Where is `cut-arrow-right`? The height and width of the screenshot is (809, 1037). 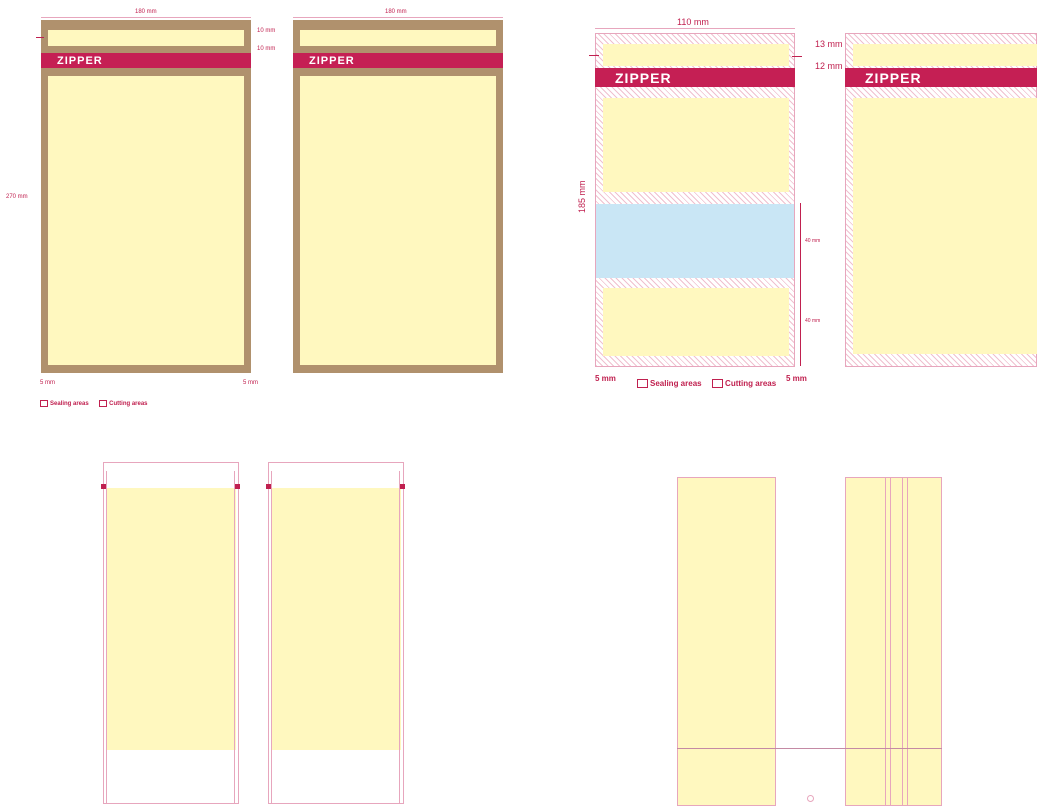
cut-arrow-right is located at coordinates (797, 56).